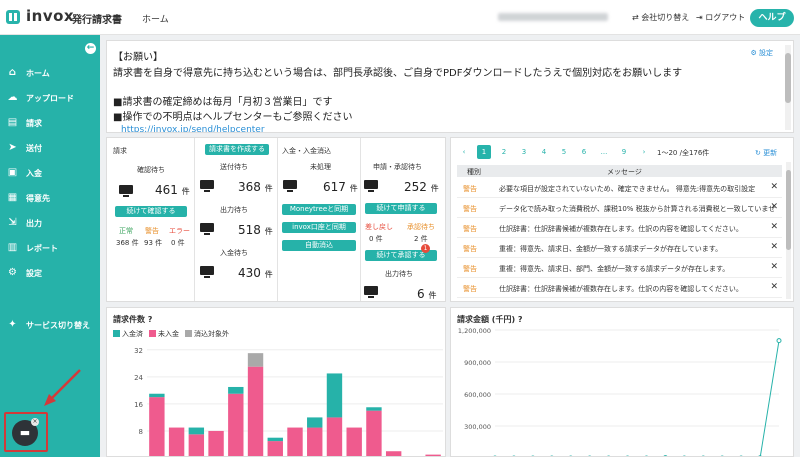  I want to click on pagination-next: ›, so click(644, 152).